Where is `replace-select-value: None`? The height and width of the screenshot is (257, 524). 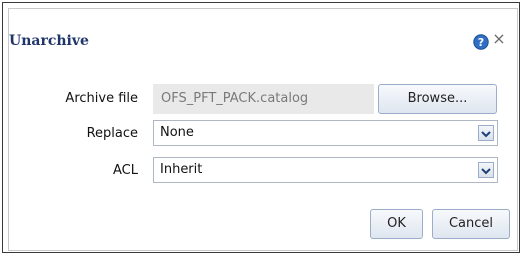
replace-select-value: None is located at coordinates (177, 132).